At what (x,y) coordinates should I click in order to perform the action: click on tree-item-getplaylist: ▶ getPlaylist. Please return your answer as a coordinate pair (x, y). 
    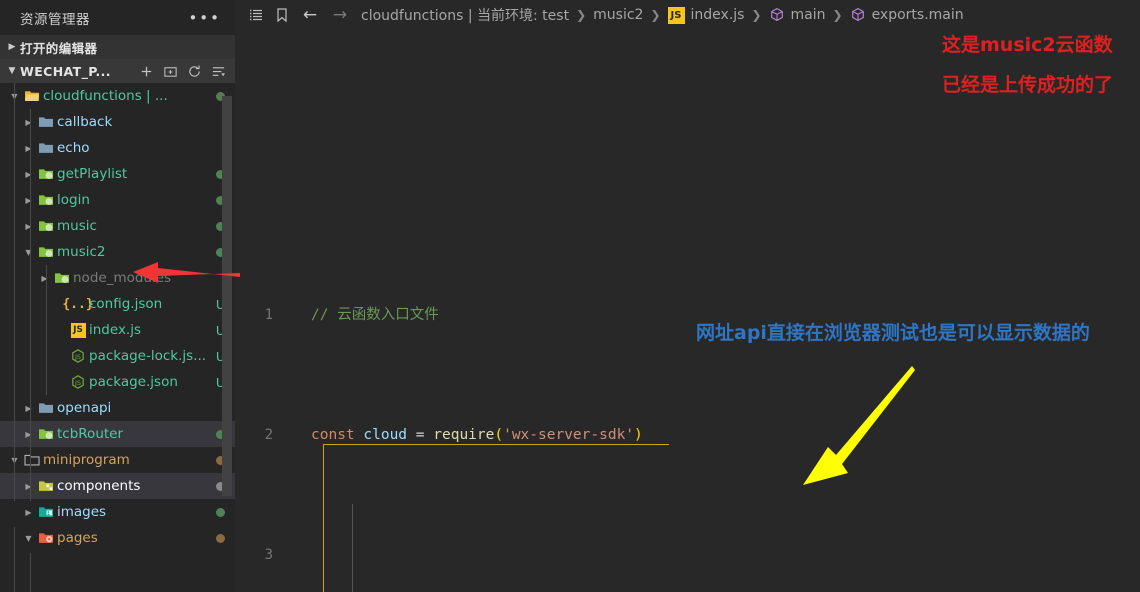
    Looking at the image, I should click on (117, 174).